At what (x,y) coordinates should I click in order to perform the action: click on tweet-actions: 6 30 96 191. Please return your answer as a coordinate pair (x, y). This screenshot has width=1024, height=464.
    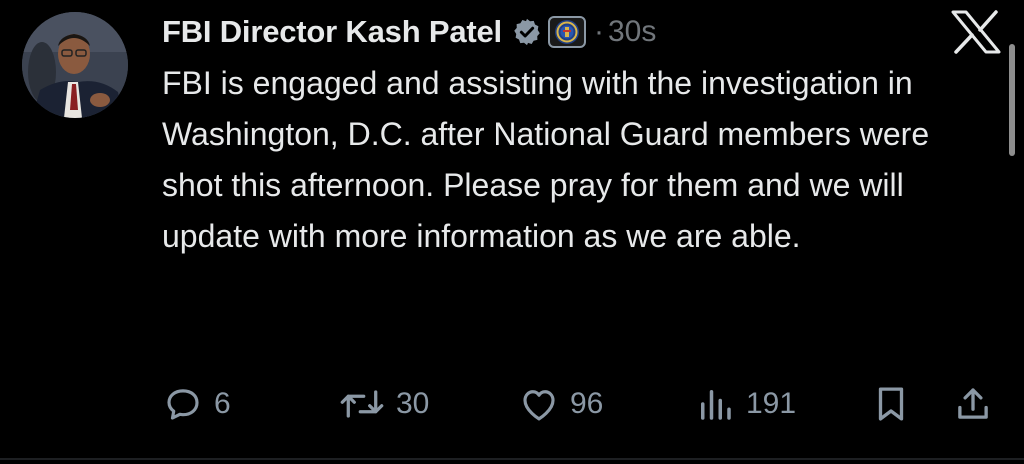
    Looking at the image, I should click on (582, 404).